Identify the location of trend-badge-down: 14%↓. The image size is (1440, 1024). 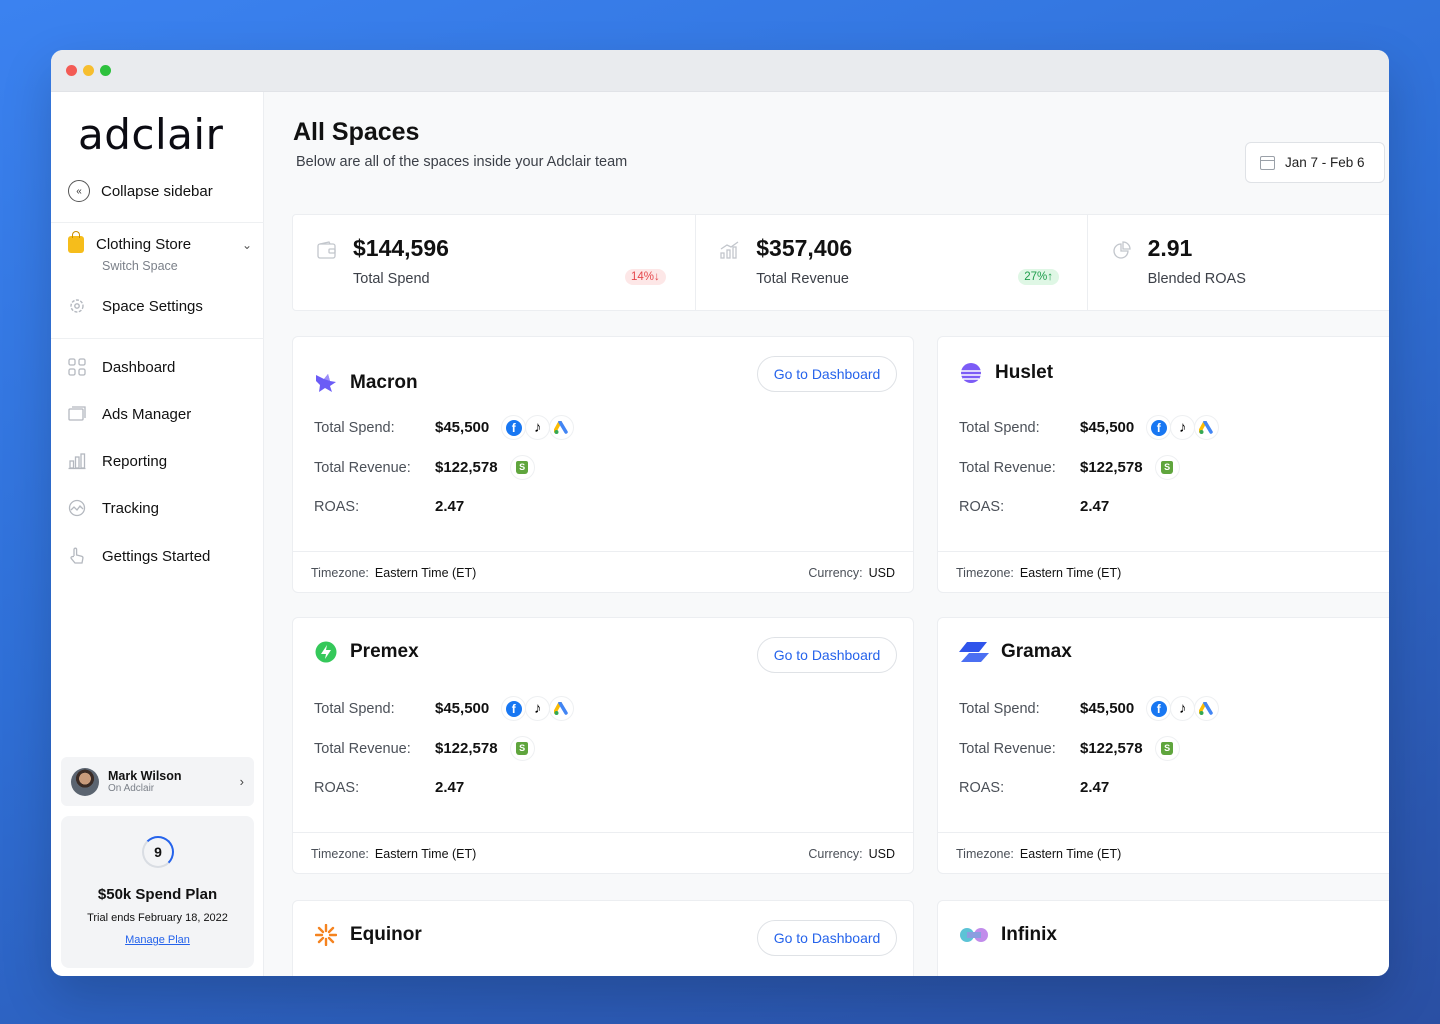
(645, 277).